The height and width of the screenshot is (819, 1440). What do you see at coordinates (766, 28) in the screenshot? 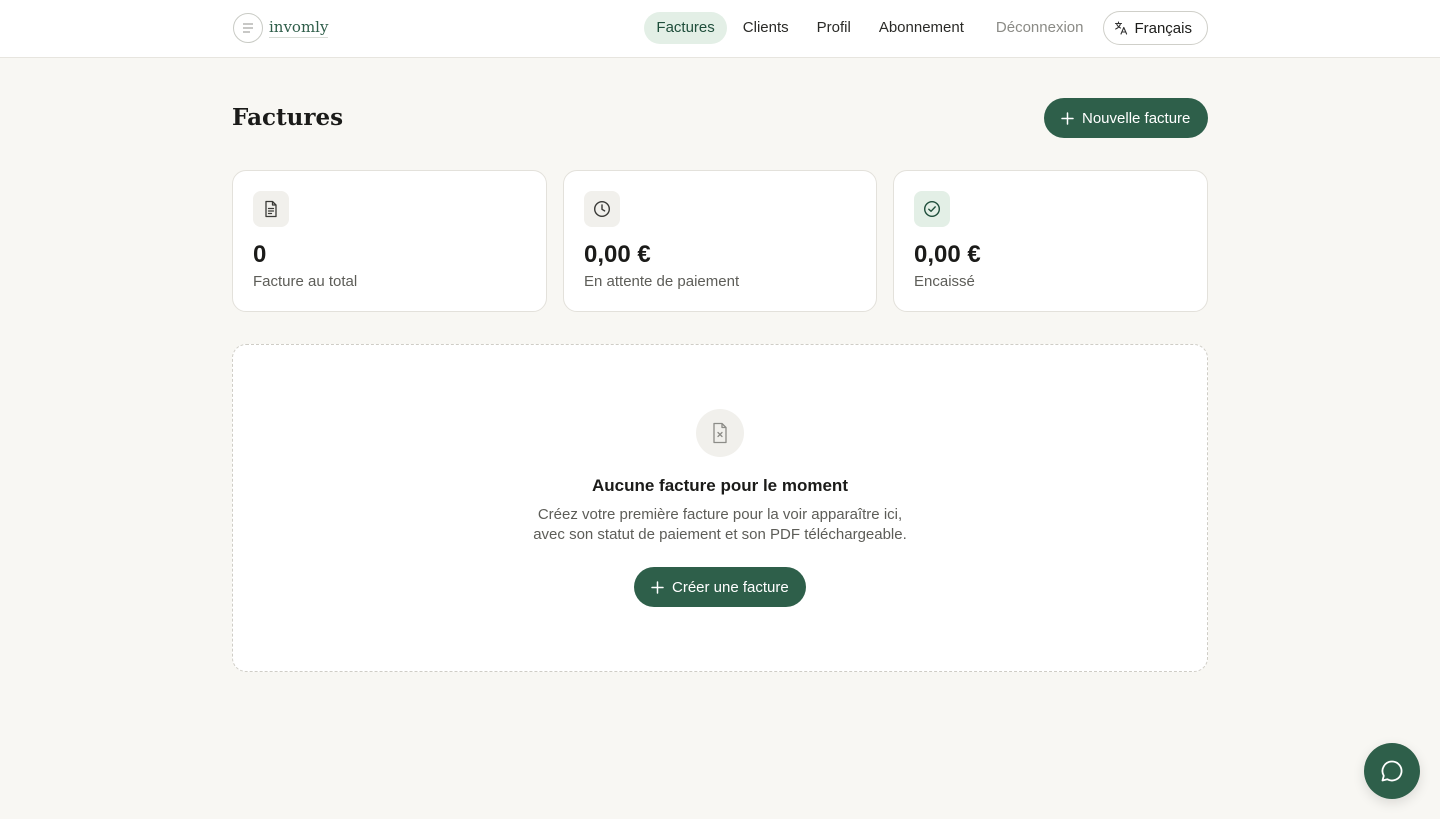
I see `nav-item-clients: Clients` at bounding box center [766, 28].